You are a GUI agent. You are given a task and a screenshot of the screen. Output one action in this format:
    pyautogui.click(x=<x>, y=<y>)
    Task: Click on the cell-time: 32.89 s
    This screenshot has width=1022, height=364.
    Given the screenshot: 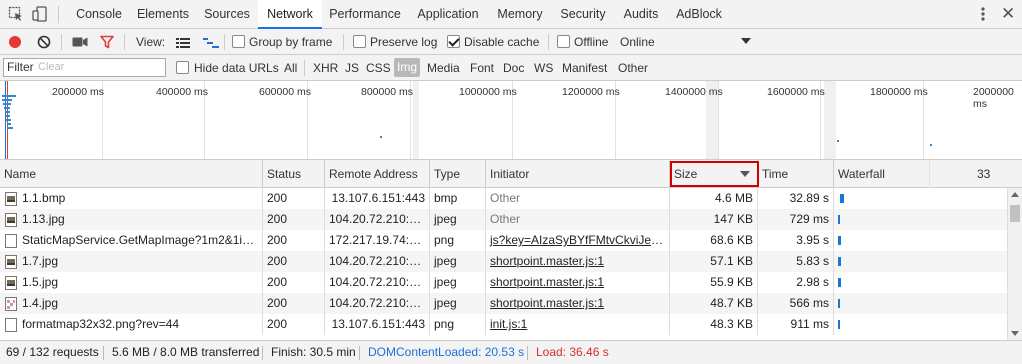 What is the action you would take?
    pyautogui.click(x=796, y=198)
    